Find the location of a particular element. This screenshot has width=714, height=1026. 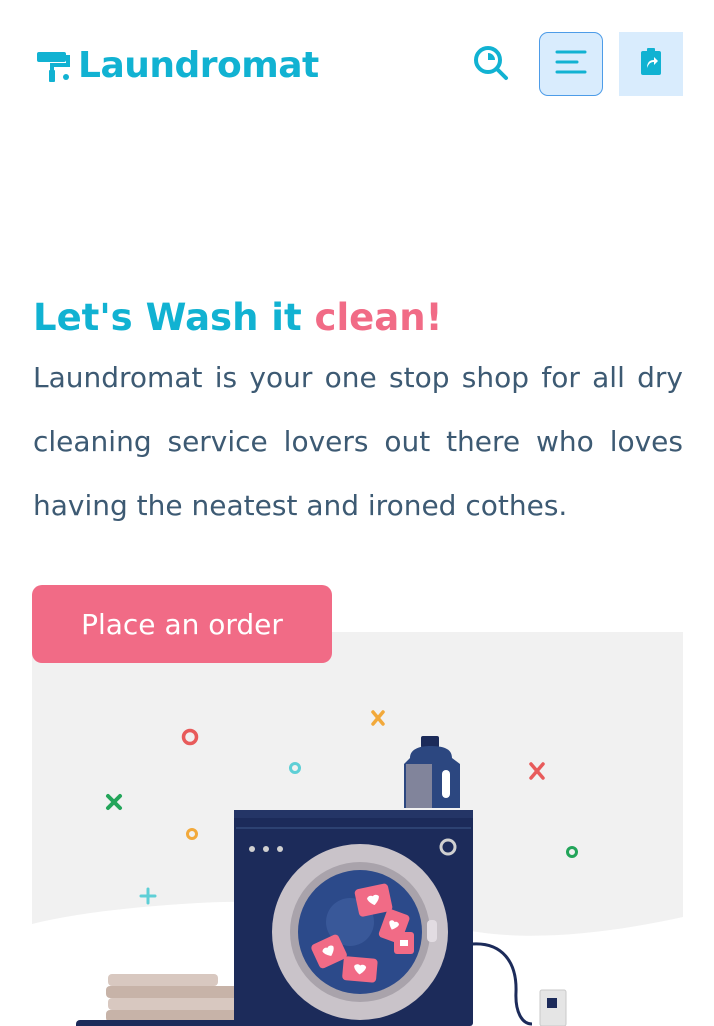

clipboard-share-icon is located at coordinates (651, 64).